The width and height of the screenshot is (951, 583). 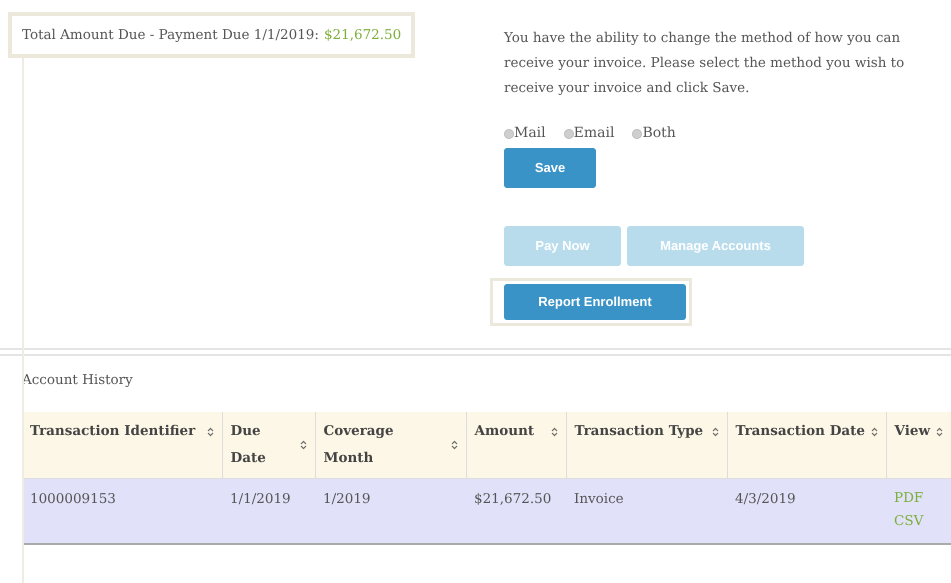 I want to click on radio-option: Email, so click(x=589, y=133).